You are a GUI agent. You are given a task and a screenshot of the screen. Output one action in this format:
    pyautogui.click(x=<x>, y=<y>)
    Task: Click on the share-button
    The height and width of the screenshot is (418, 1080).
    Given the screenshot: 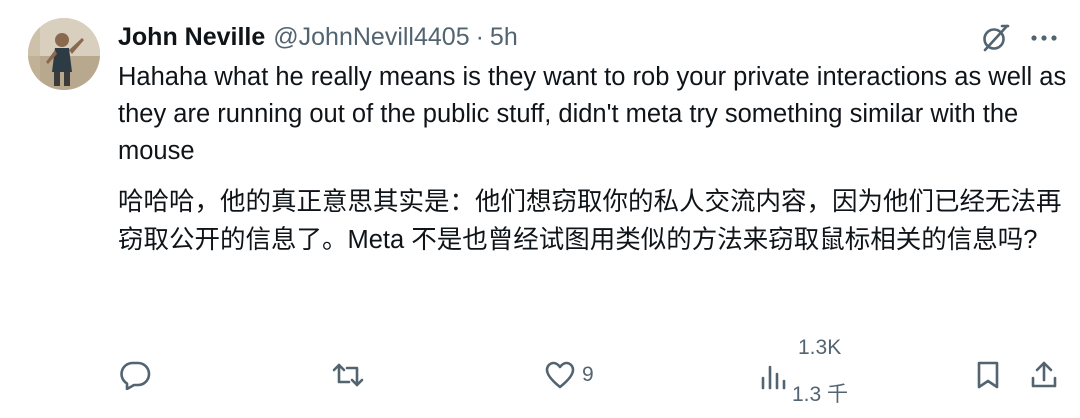 What is the action you would take?
    pyautogui.click(x=1044, y=375)
    